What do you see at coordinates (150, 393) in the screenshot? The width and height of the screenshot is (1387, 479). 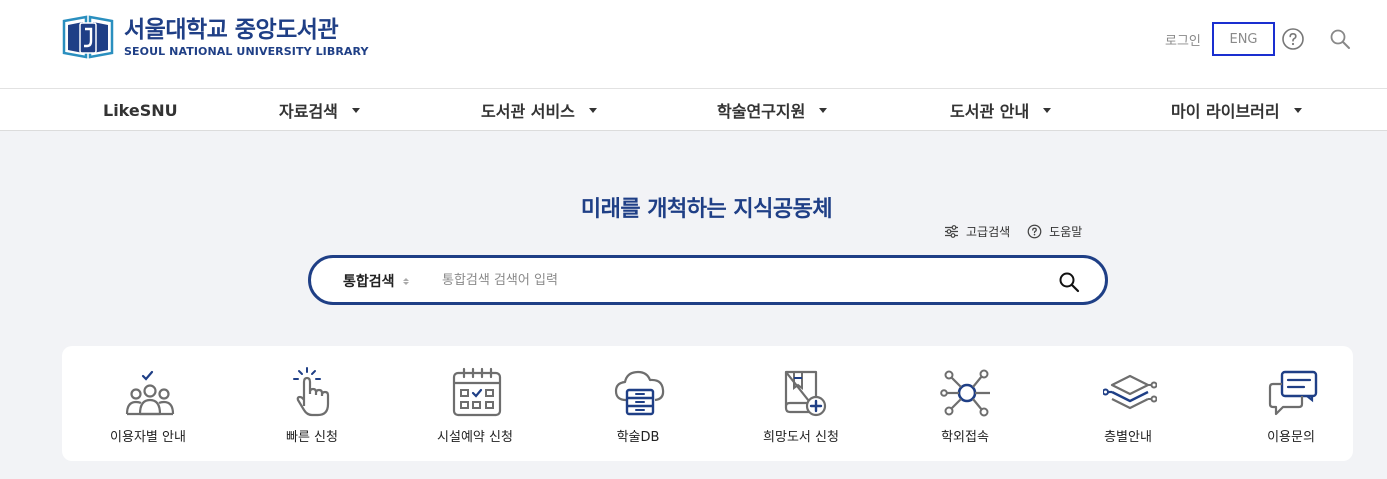 I see `users-check-icon` at bounding box center [150, 393].